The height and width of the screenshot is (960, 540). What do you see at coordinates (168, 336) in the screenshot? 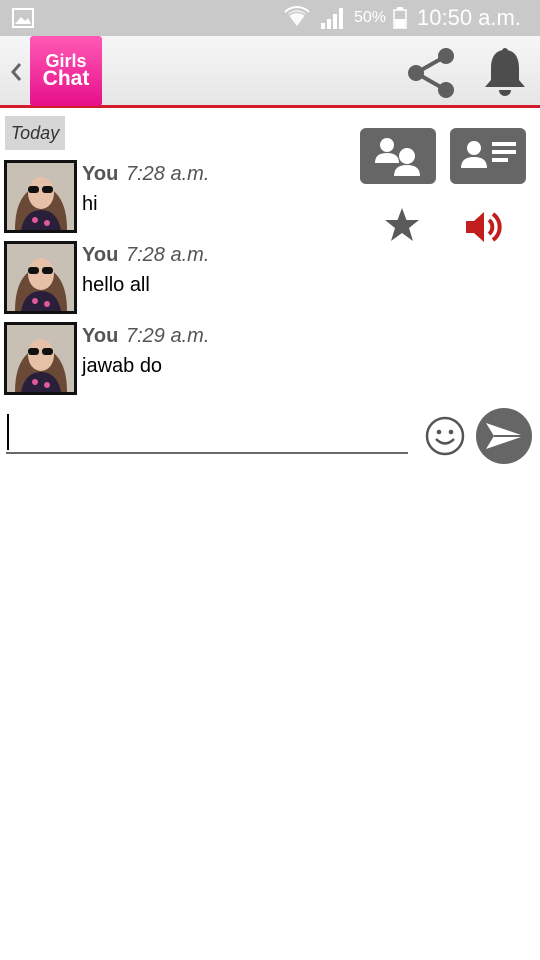
I see `message-time: 7:29 a.m.` at bounding box center [168, 336].